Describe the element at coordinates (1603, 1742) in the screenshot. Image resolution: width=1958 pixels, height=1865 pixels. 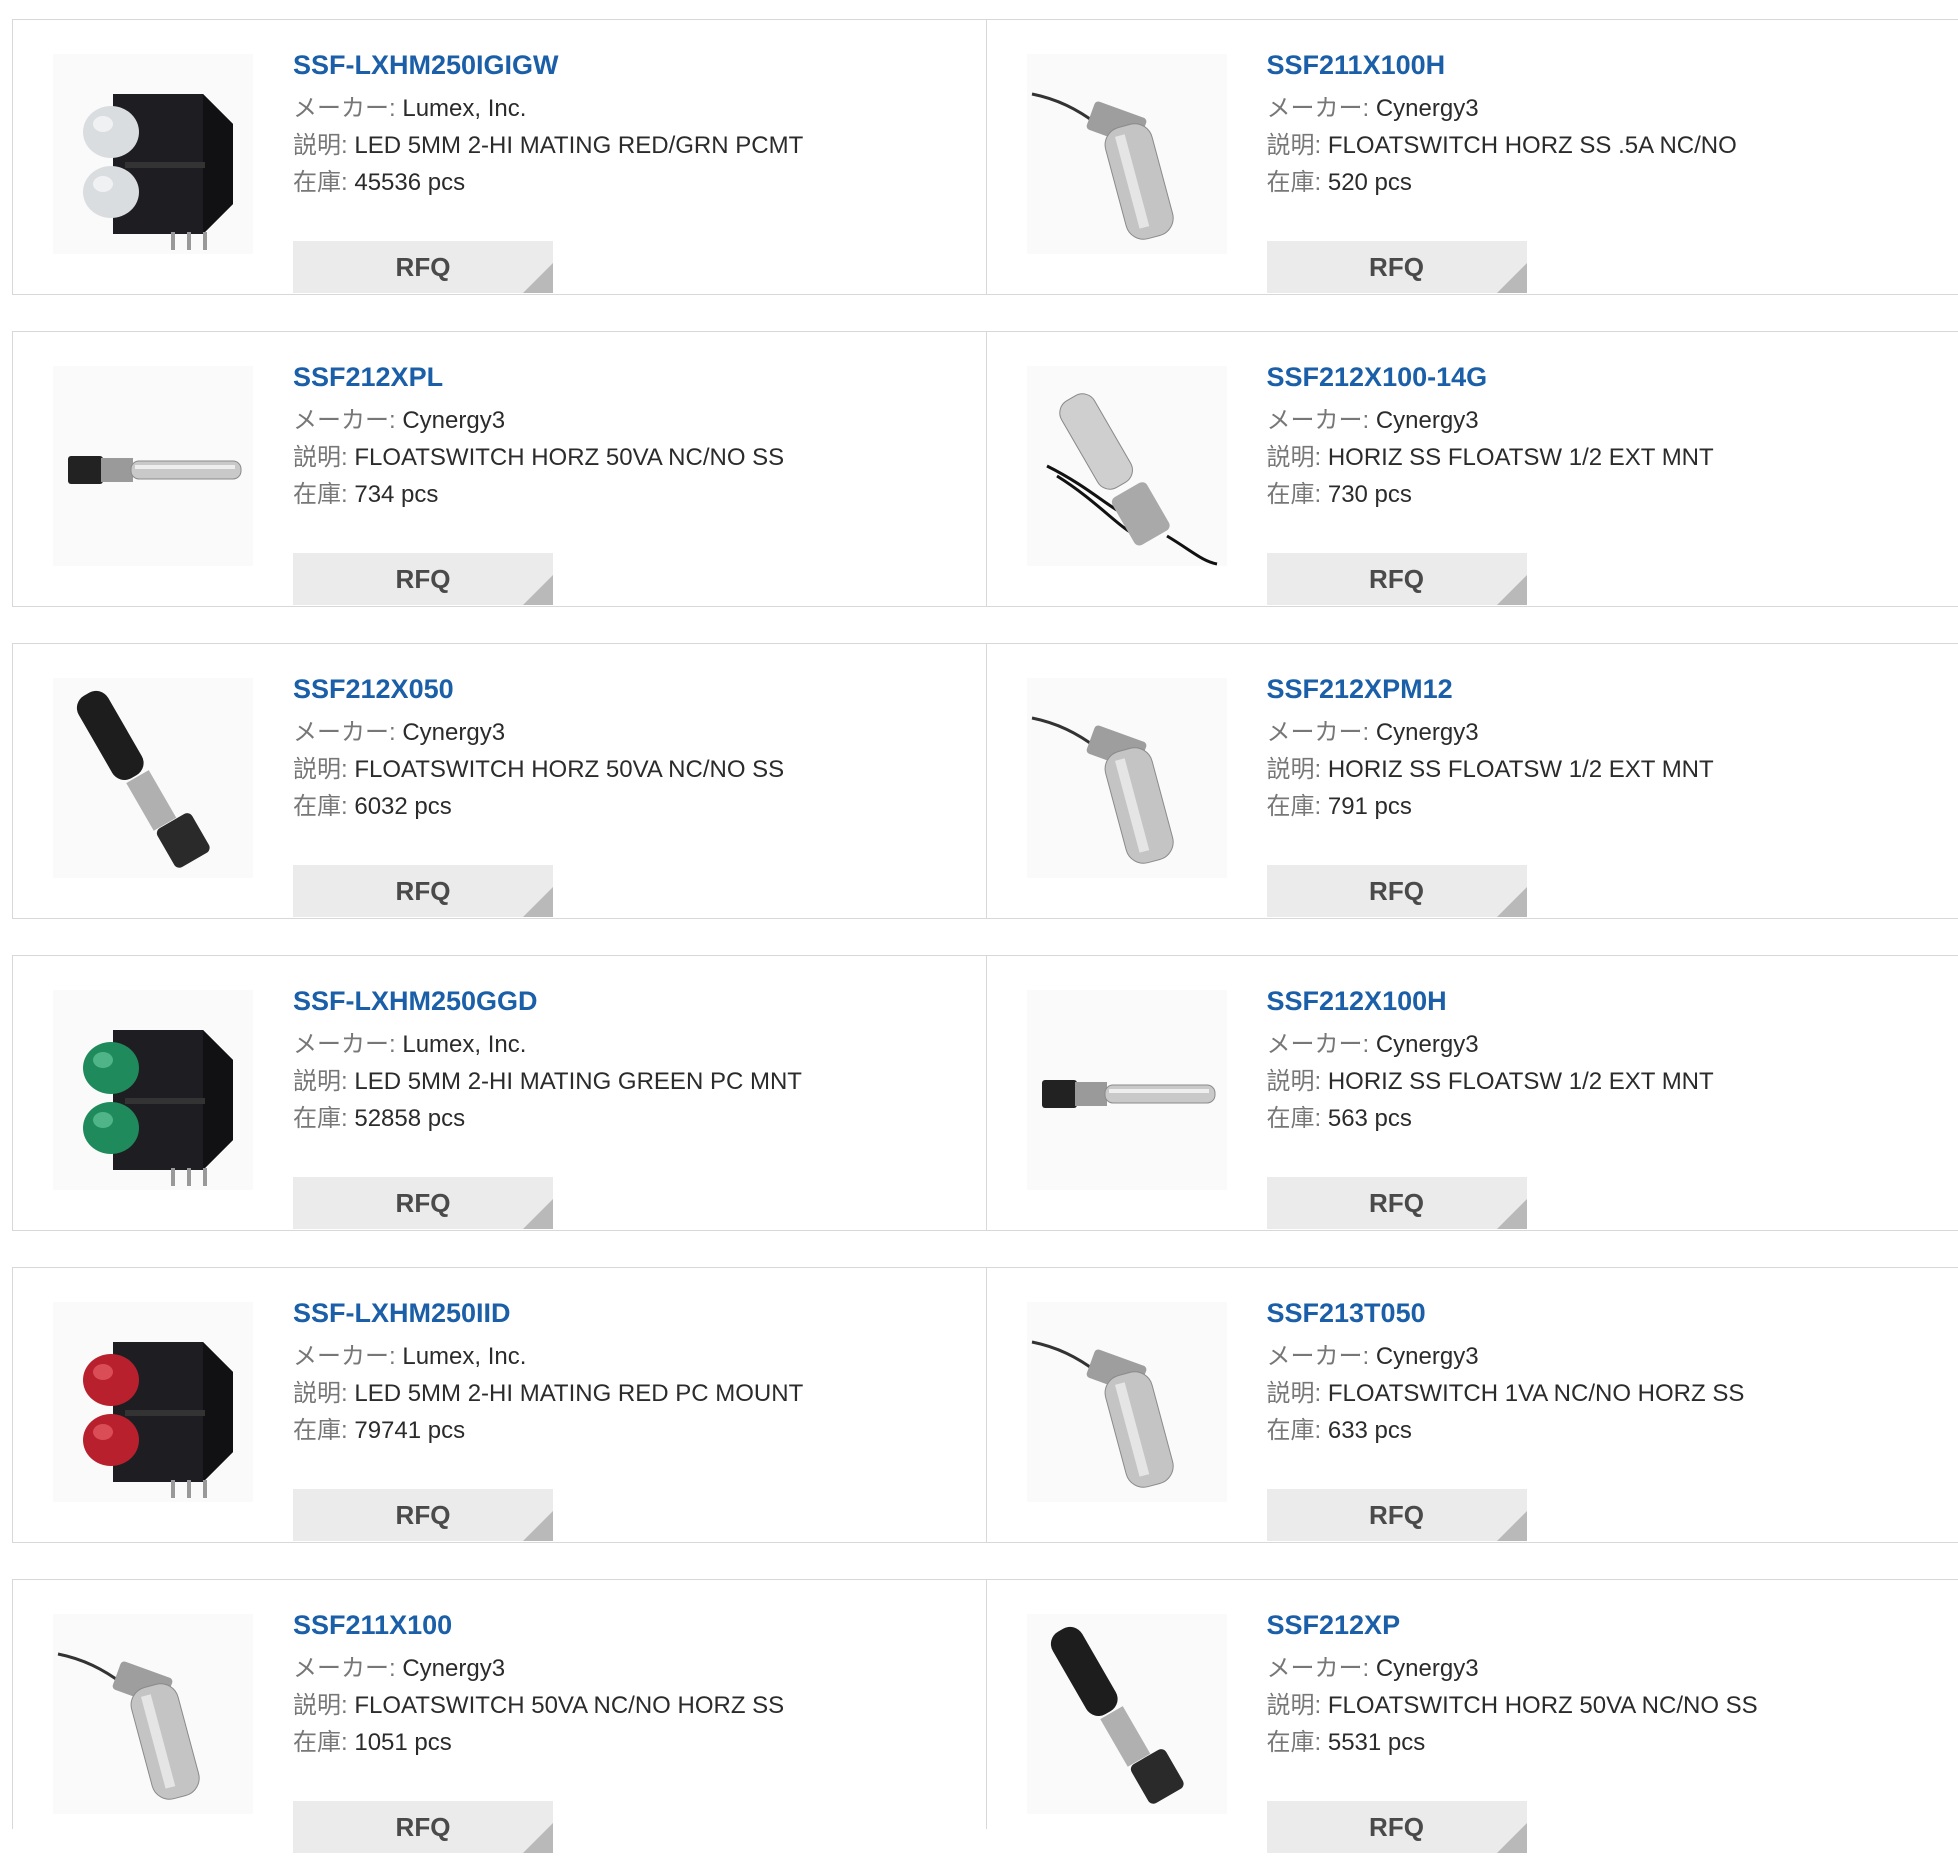
I see `stock-line: 在庫: 5531 pcs` at that location.